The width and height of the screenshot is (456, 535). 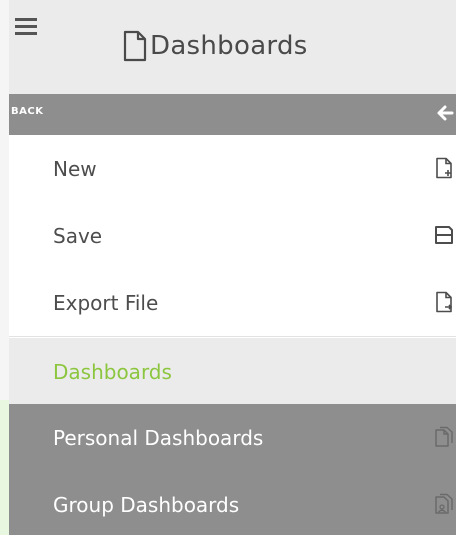 What do you see at coordinates (232, 169) in the screenshot?
I see `menu-item-new: New` at bounding box center [232, 169].